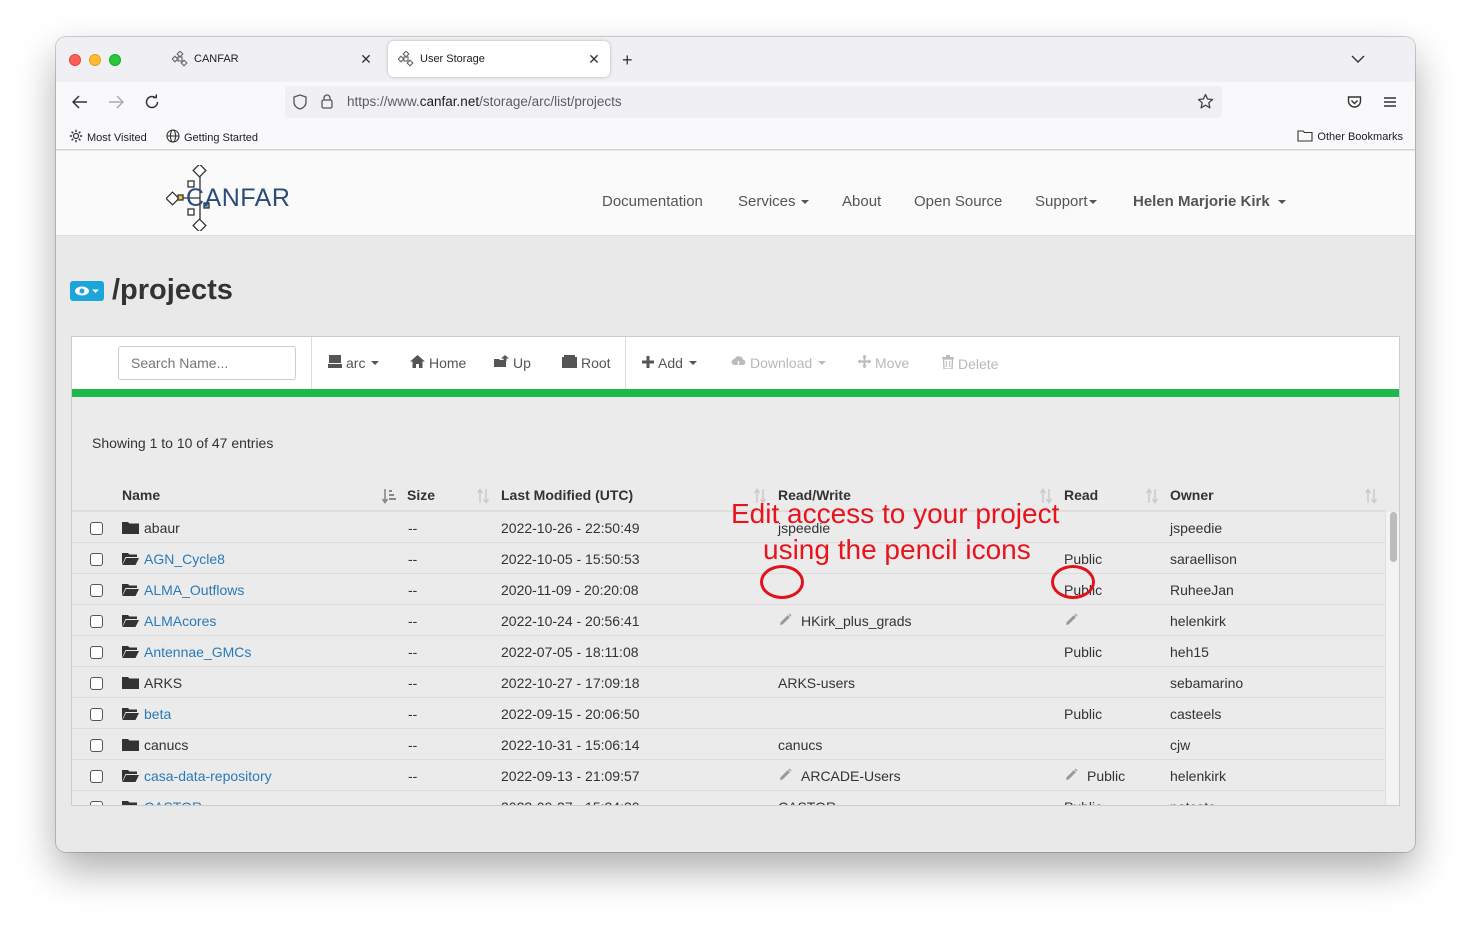  I want to click on back-arrow-icon, so click(80, 102).